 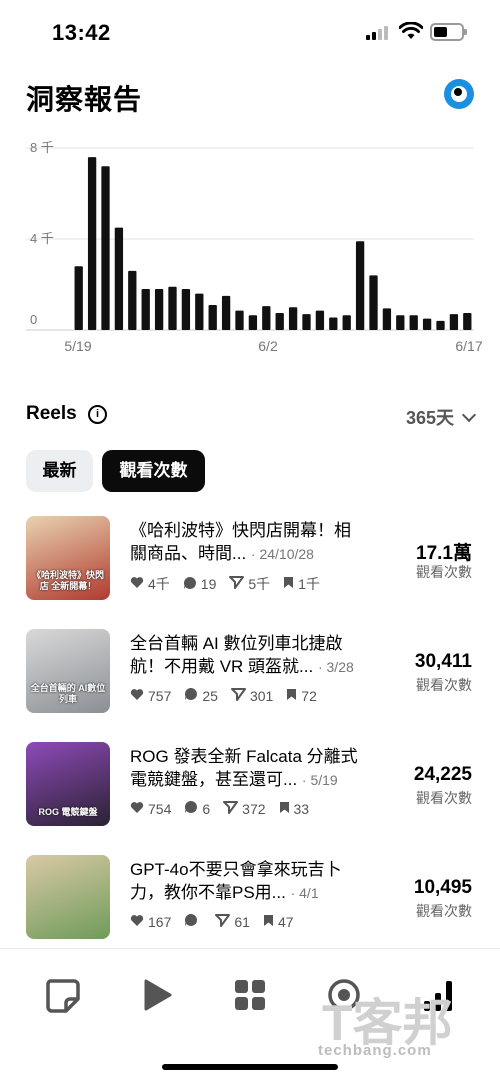 What do you see at coordinates (67, 580) in the screenshot?
I see `thumbnail-caption: 《哈利波特》快閃店 全新開幕！` at bounding box center [67, 580].